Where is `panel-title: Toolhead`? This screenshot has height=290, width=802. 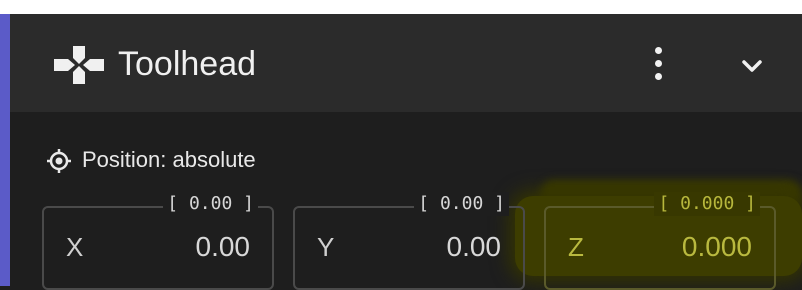
panel-title: Toolhead is located at coordinates (187, 64).